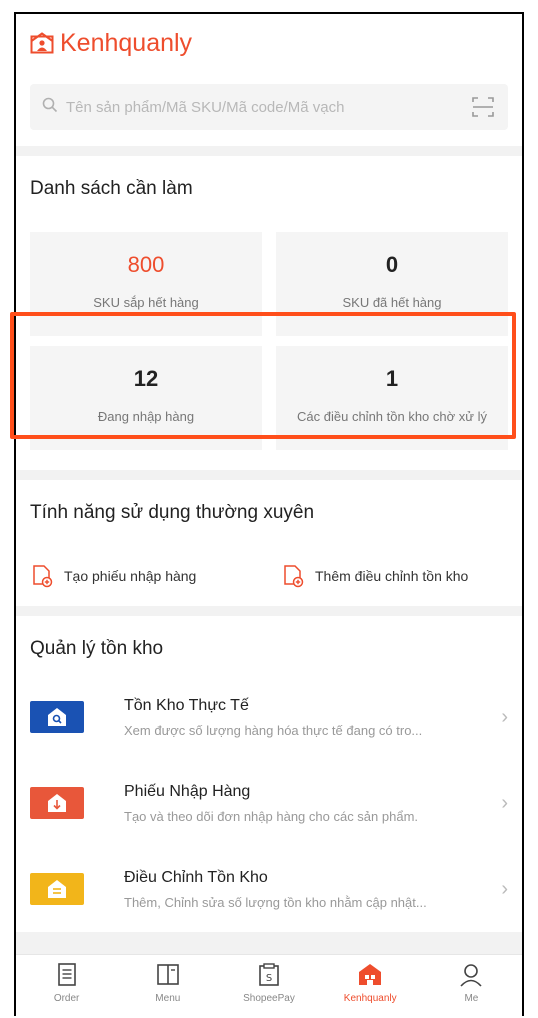  I want to click on tab-label: Me, so click(471, 998).